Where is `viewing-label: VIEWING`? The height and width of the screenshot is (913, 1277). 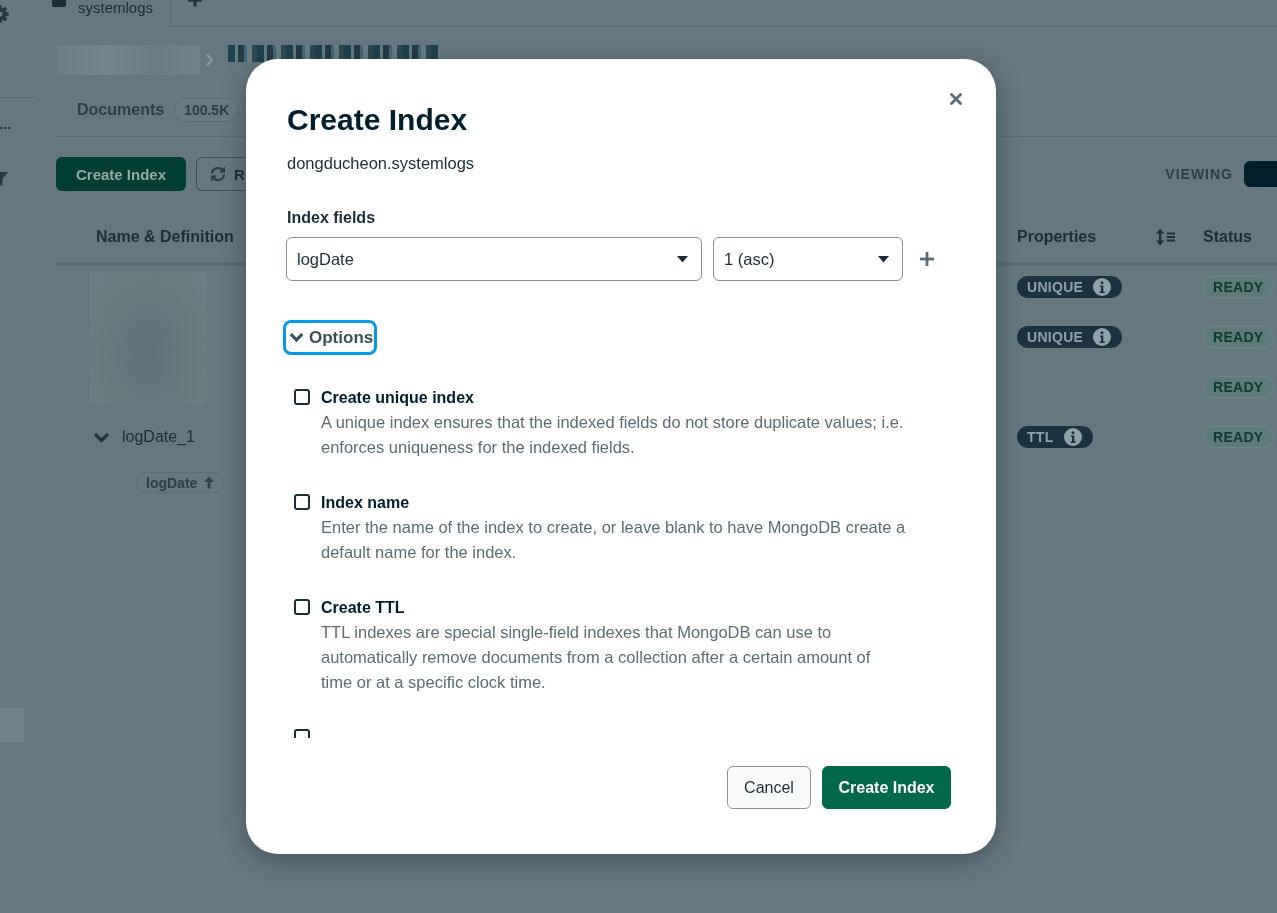
viewing-label: VIEWING is located at coordinates (1199, 174).